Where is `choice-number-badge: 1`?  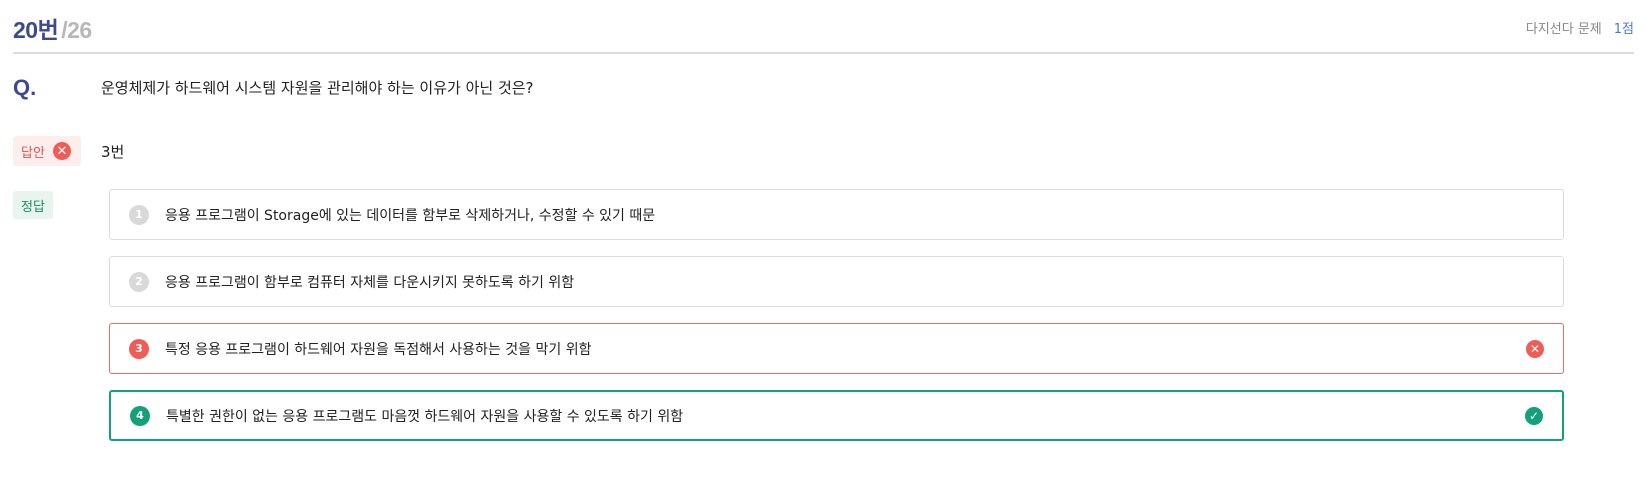 choice-number-badge: 1 is located at coordinates (139, 214).